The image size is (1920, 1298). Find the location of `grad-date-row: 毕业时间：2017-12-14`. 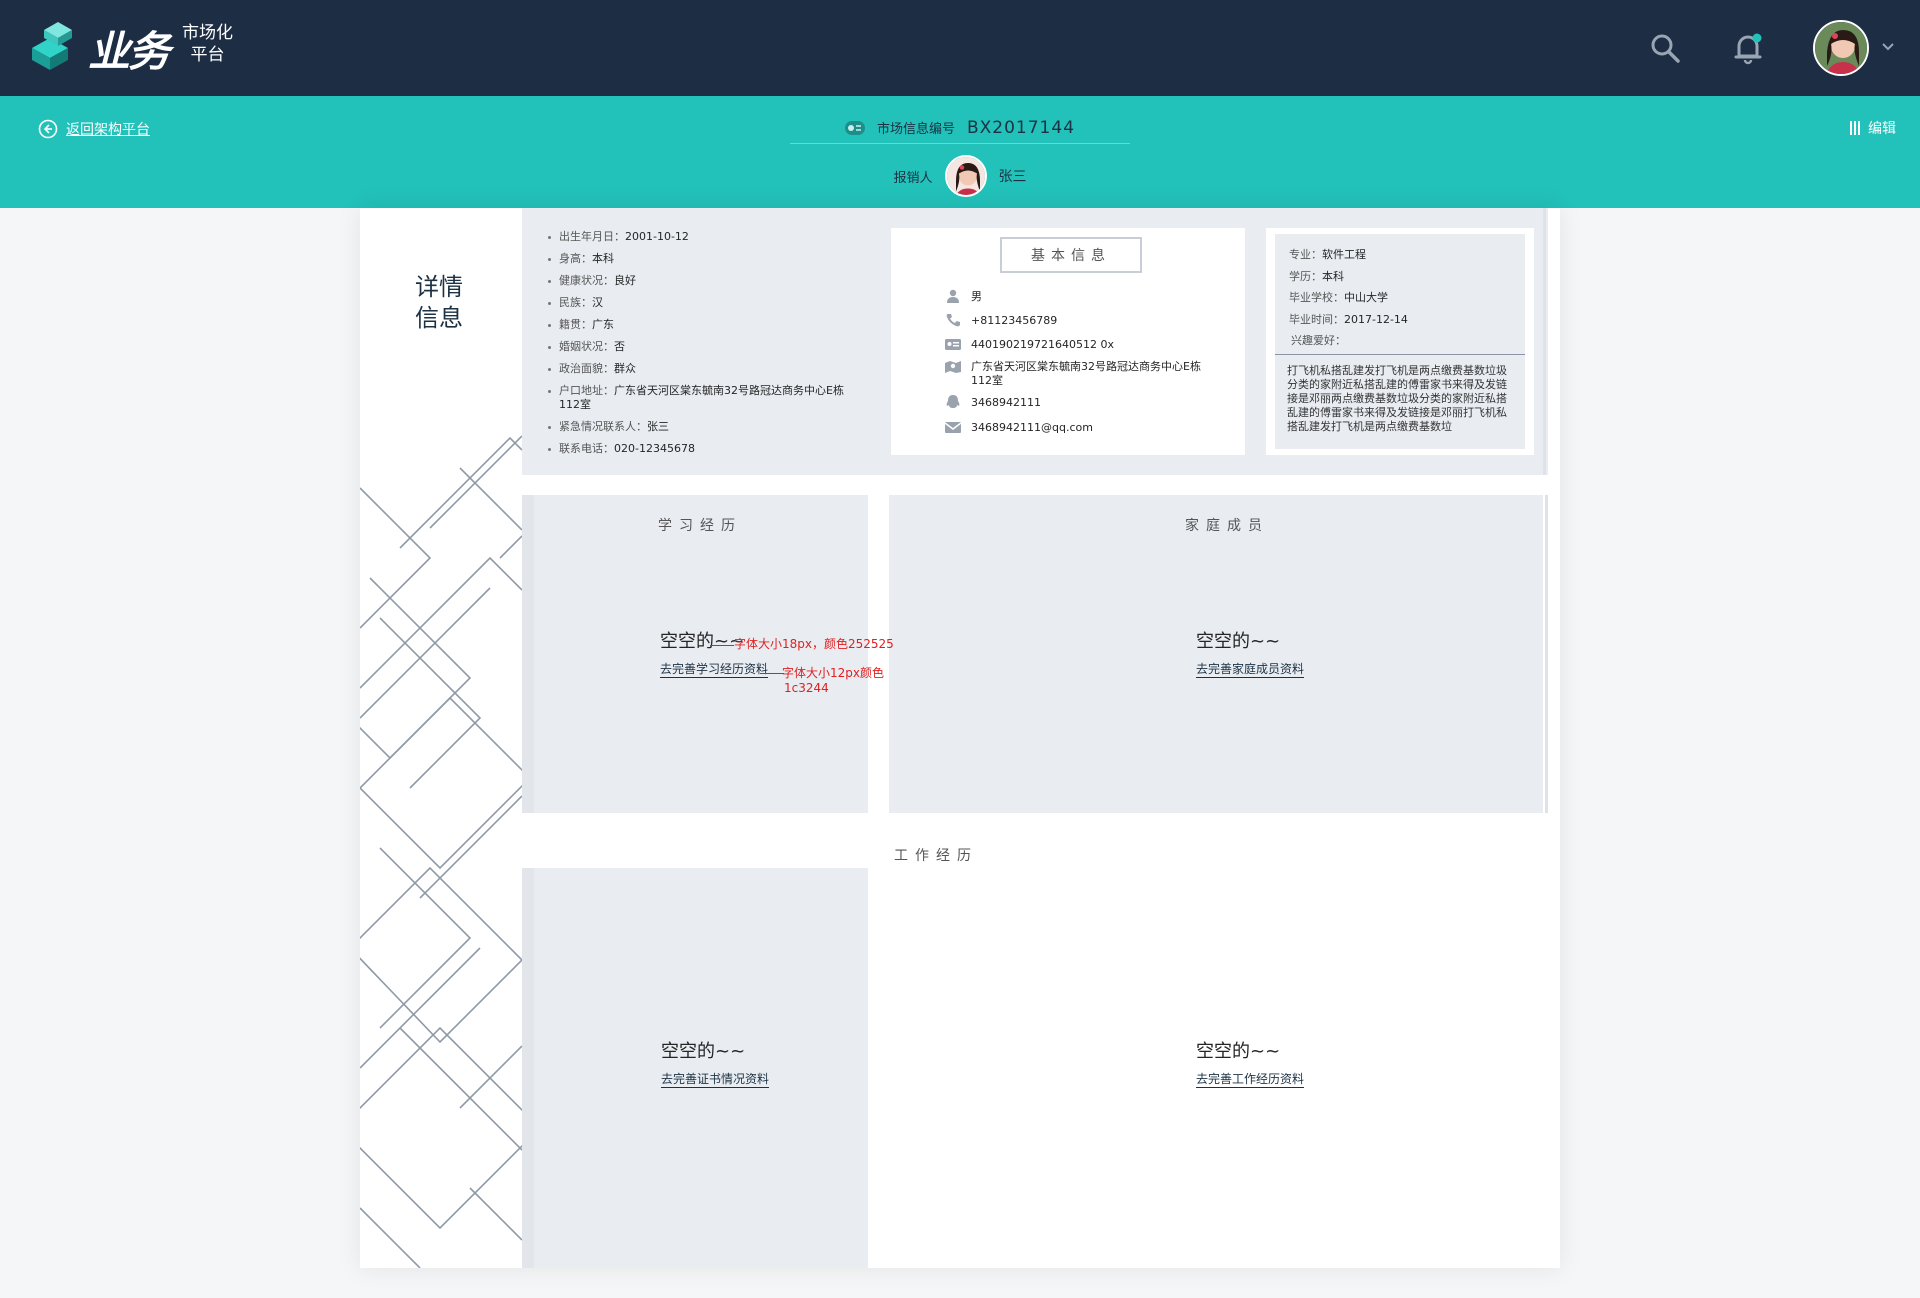

grad-date-row: 毕业时间：2017-12-14 is located at coordinates (1348, 319).